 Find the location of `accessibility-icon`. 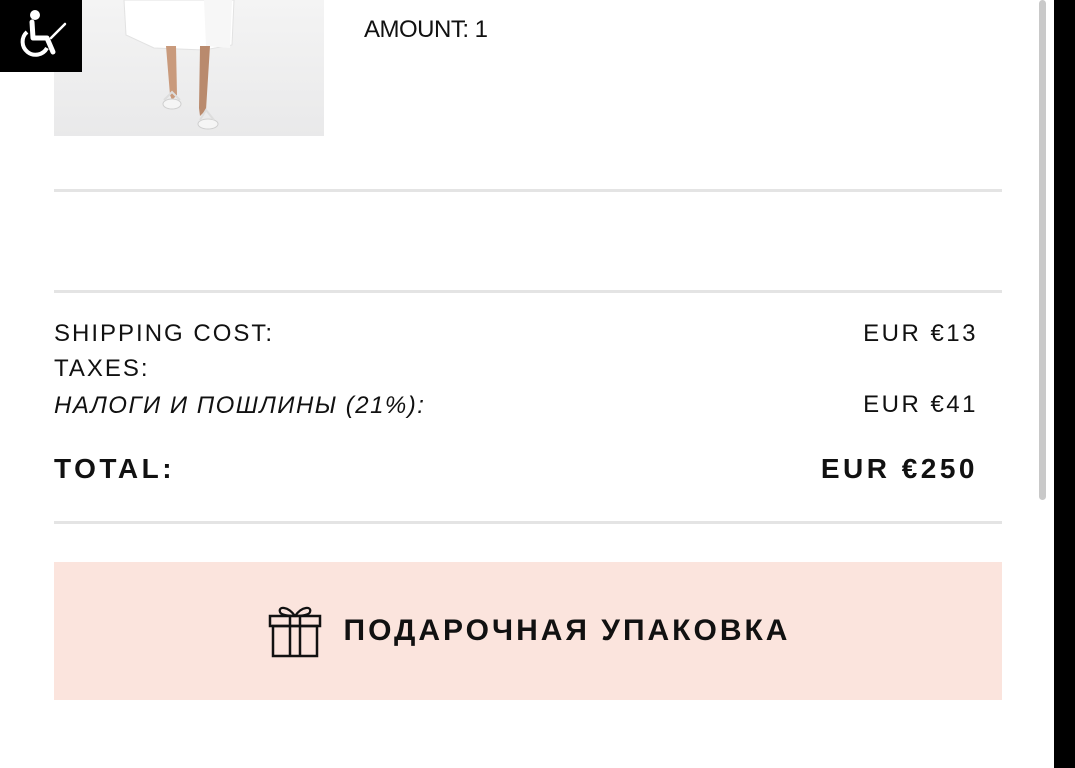

accessibility-icon is located at coordinates (41, 36).